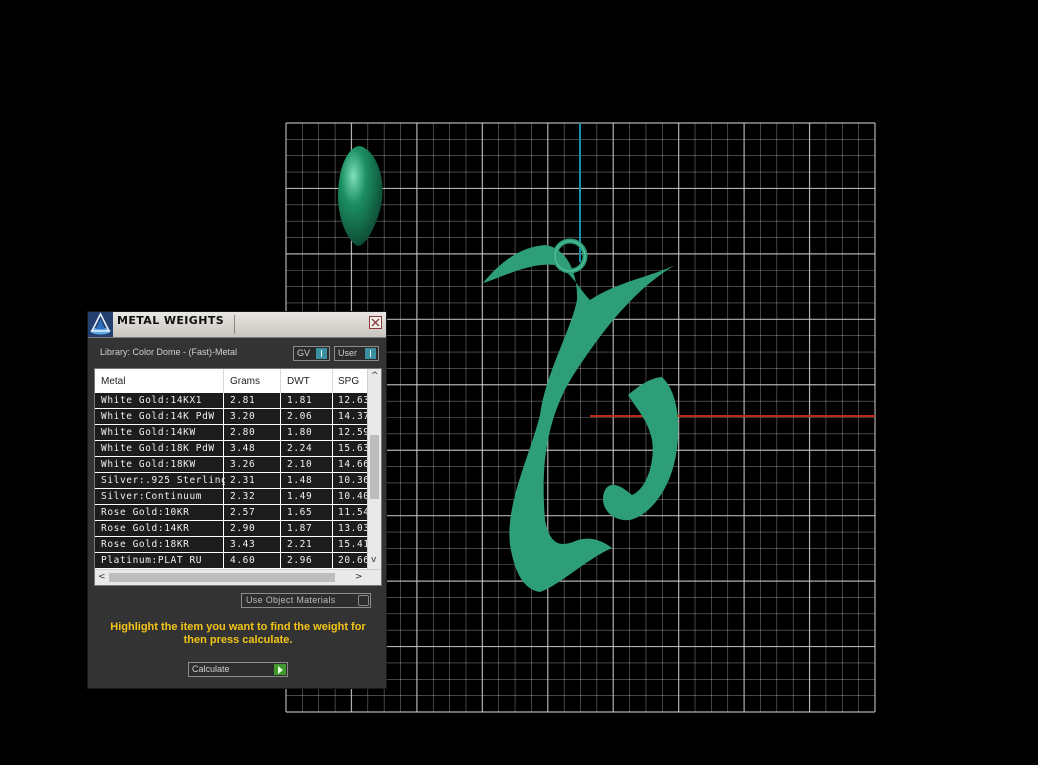 The width and height of the screenshot is (1038, 765). Describe the element at coordinates (291, 600) in the screenshot. I see `object-materials-label: Use Object Materials` at that location.